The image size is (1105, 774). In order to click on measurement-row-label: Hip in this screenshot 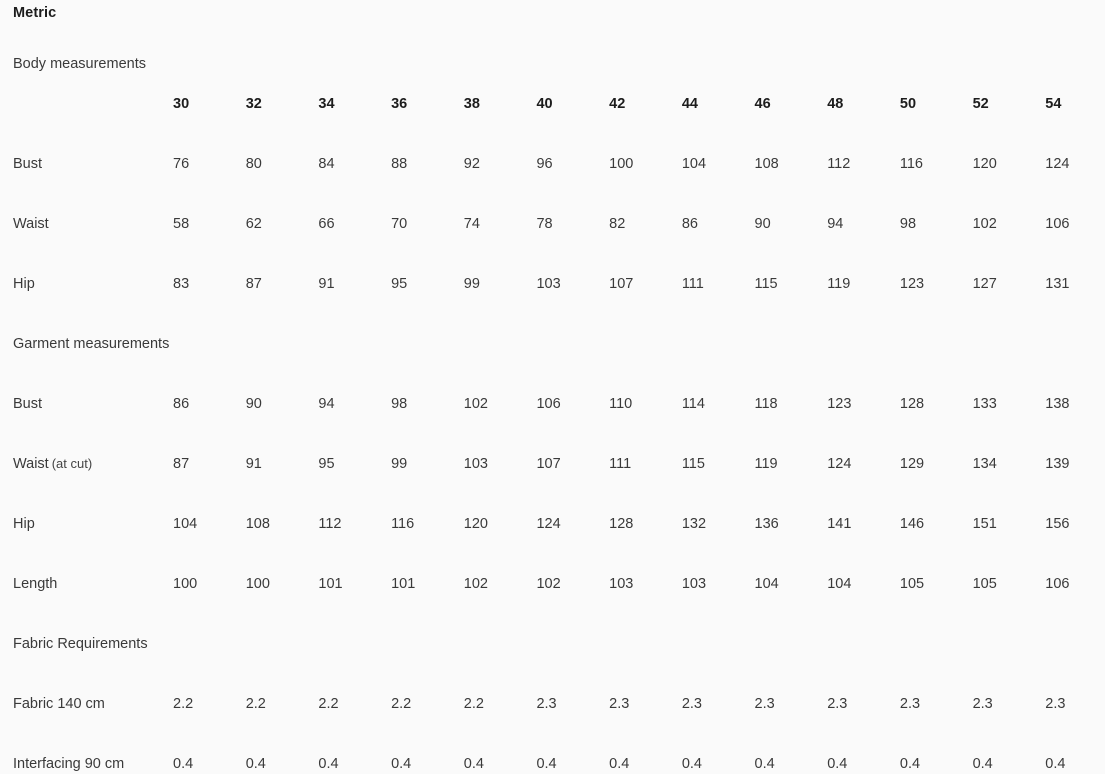, I will do `click(80, 504)`.